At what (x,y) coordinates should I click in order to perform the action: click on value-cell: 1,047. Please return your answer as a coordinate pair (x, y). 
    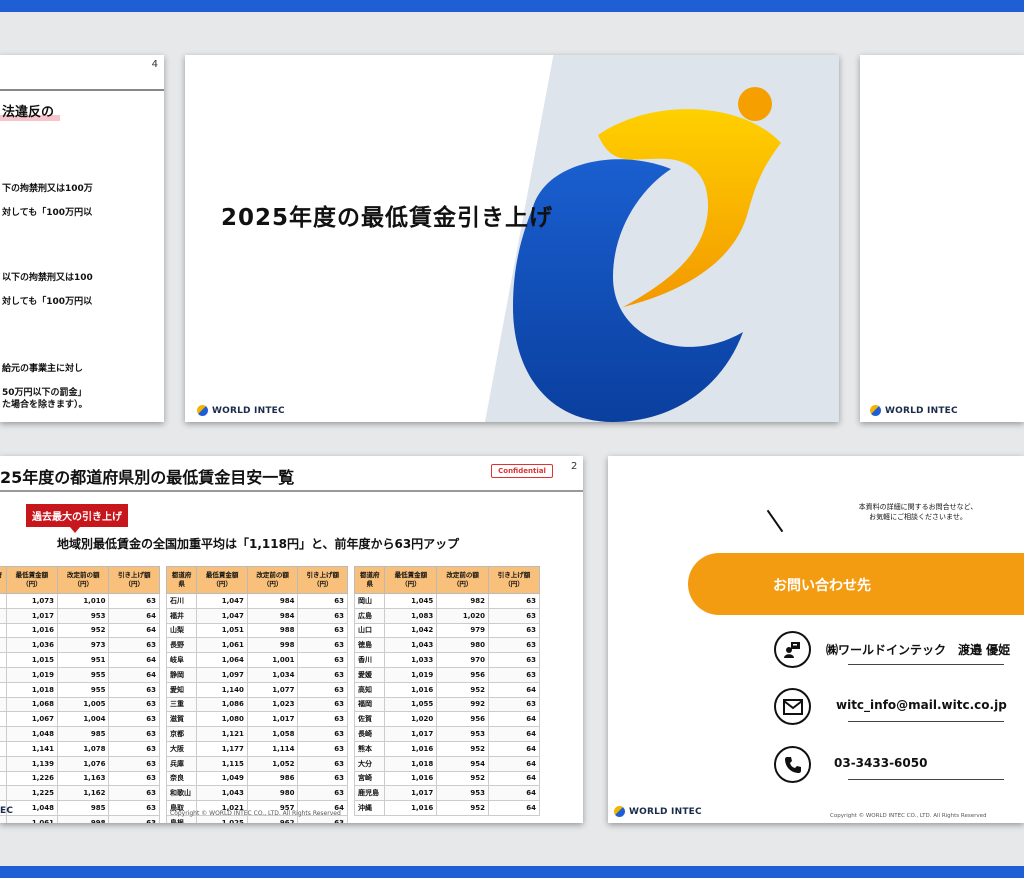
    Looking at the image, I should click on (222, 601).